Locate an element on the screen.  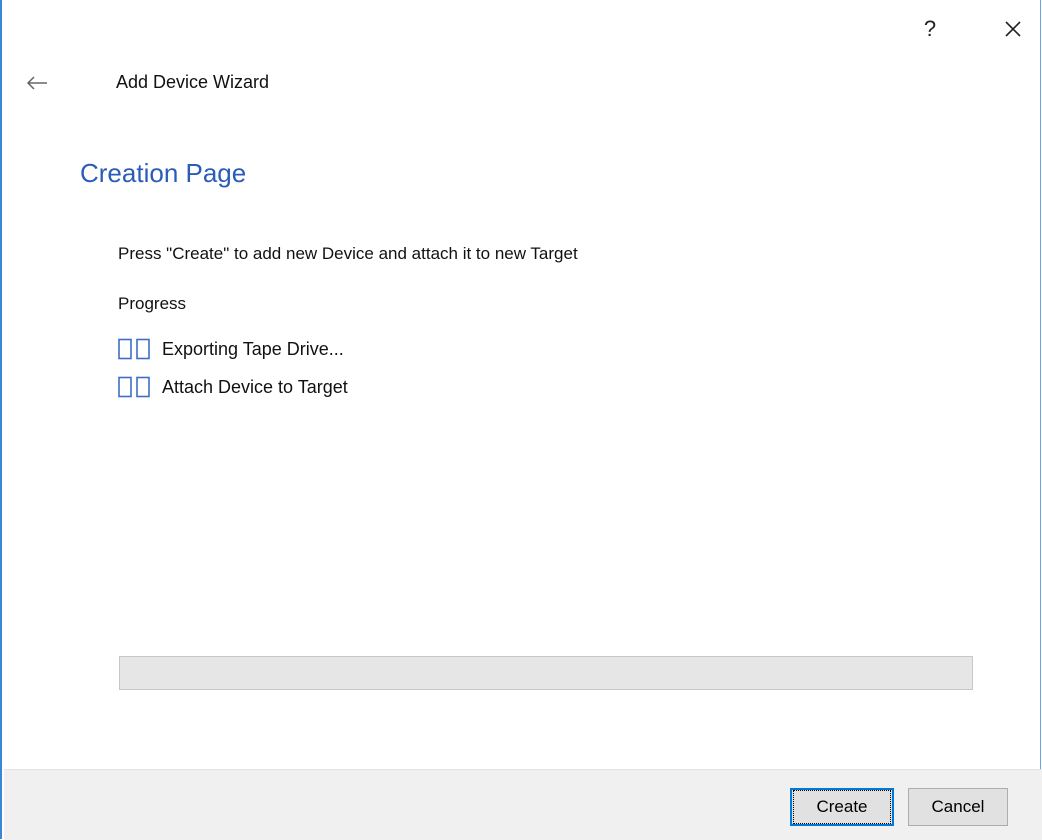
cancel-button-label: Cancel is located at coordinates (958, 806).